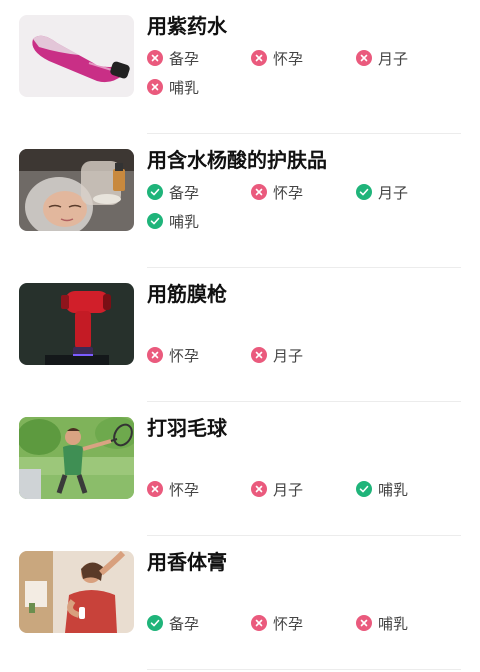 Image resolution: width=480 pixels, height=672 pixels. I want to click on item-title: 用筋膜枪, so click(187, 294).